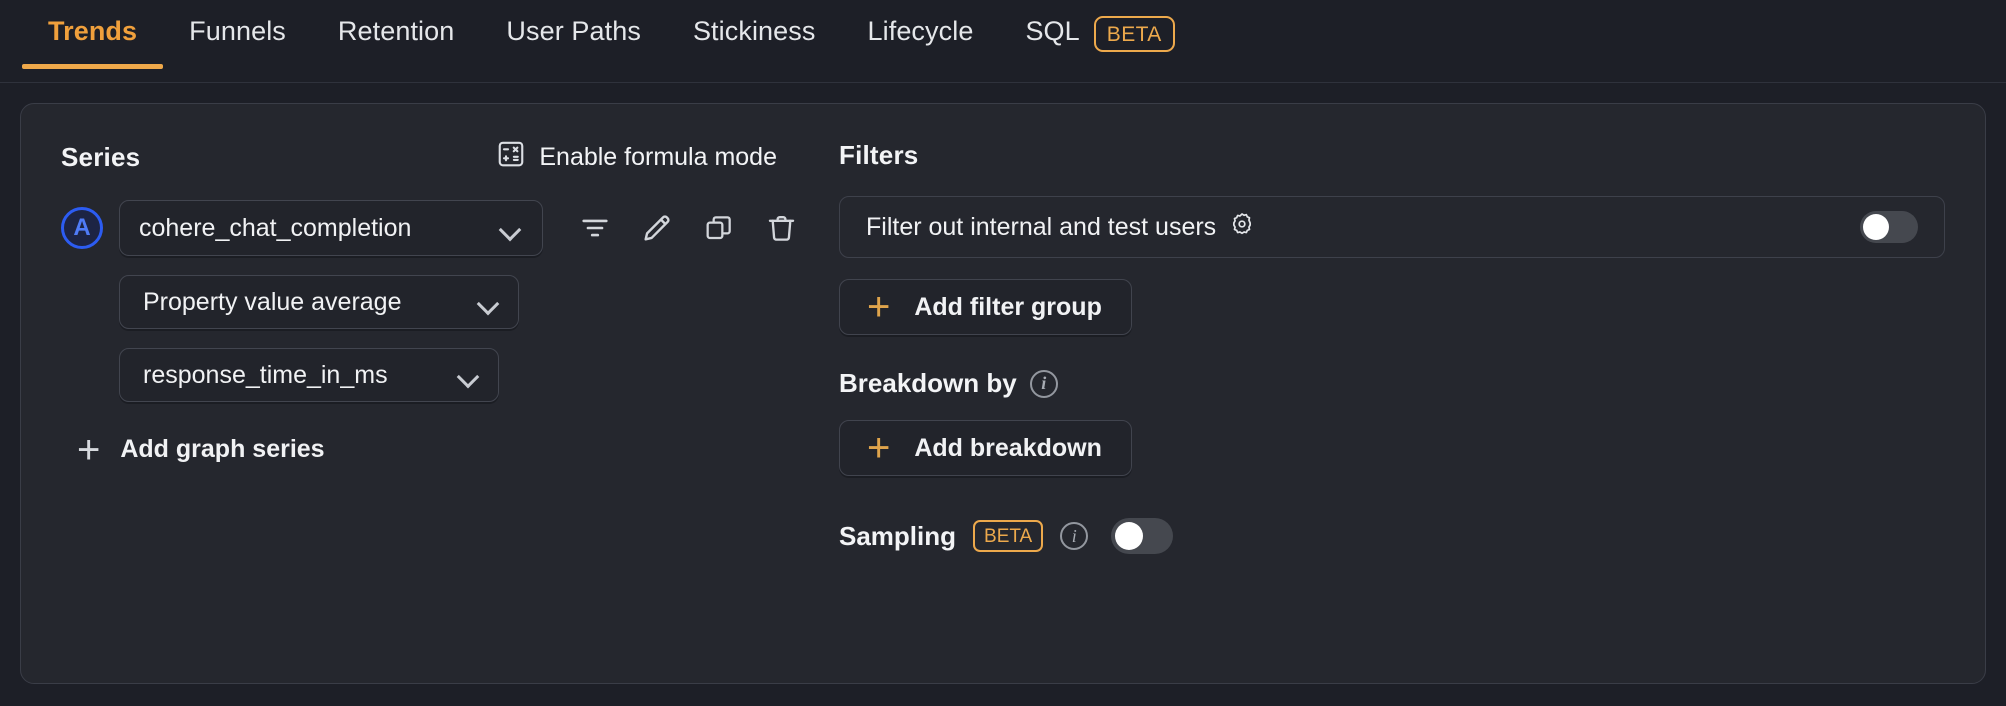  I want to click on calculator-icon, so click(511, 157).